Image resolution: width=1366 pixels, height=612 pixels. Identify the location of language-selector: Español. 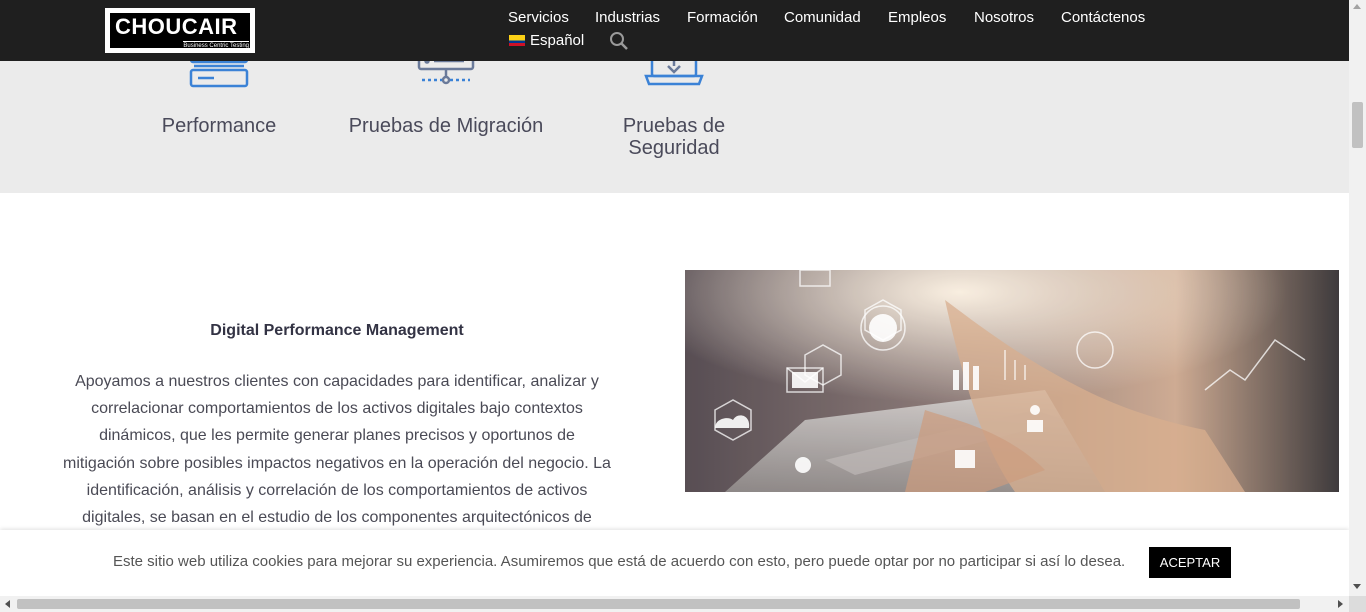
(546, 40).